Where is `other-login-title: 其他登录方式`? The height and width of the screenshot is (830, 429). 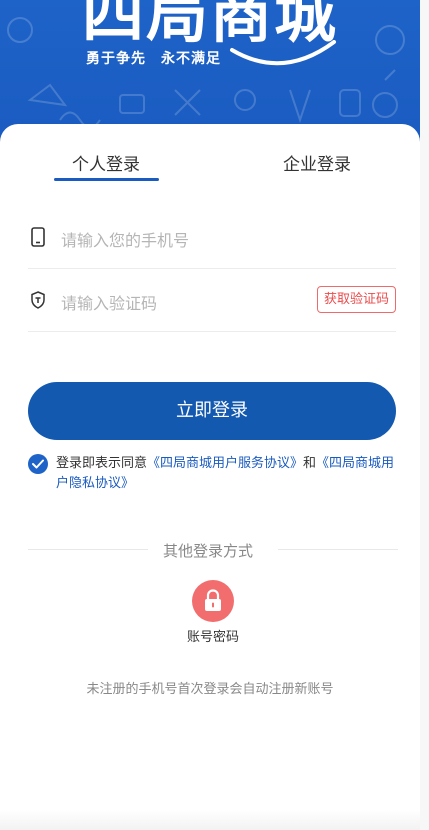 other-login-title: 其他登录方式 is located at coordinates (208, 551).